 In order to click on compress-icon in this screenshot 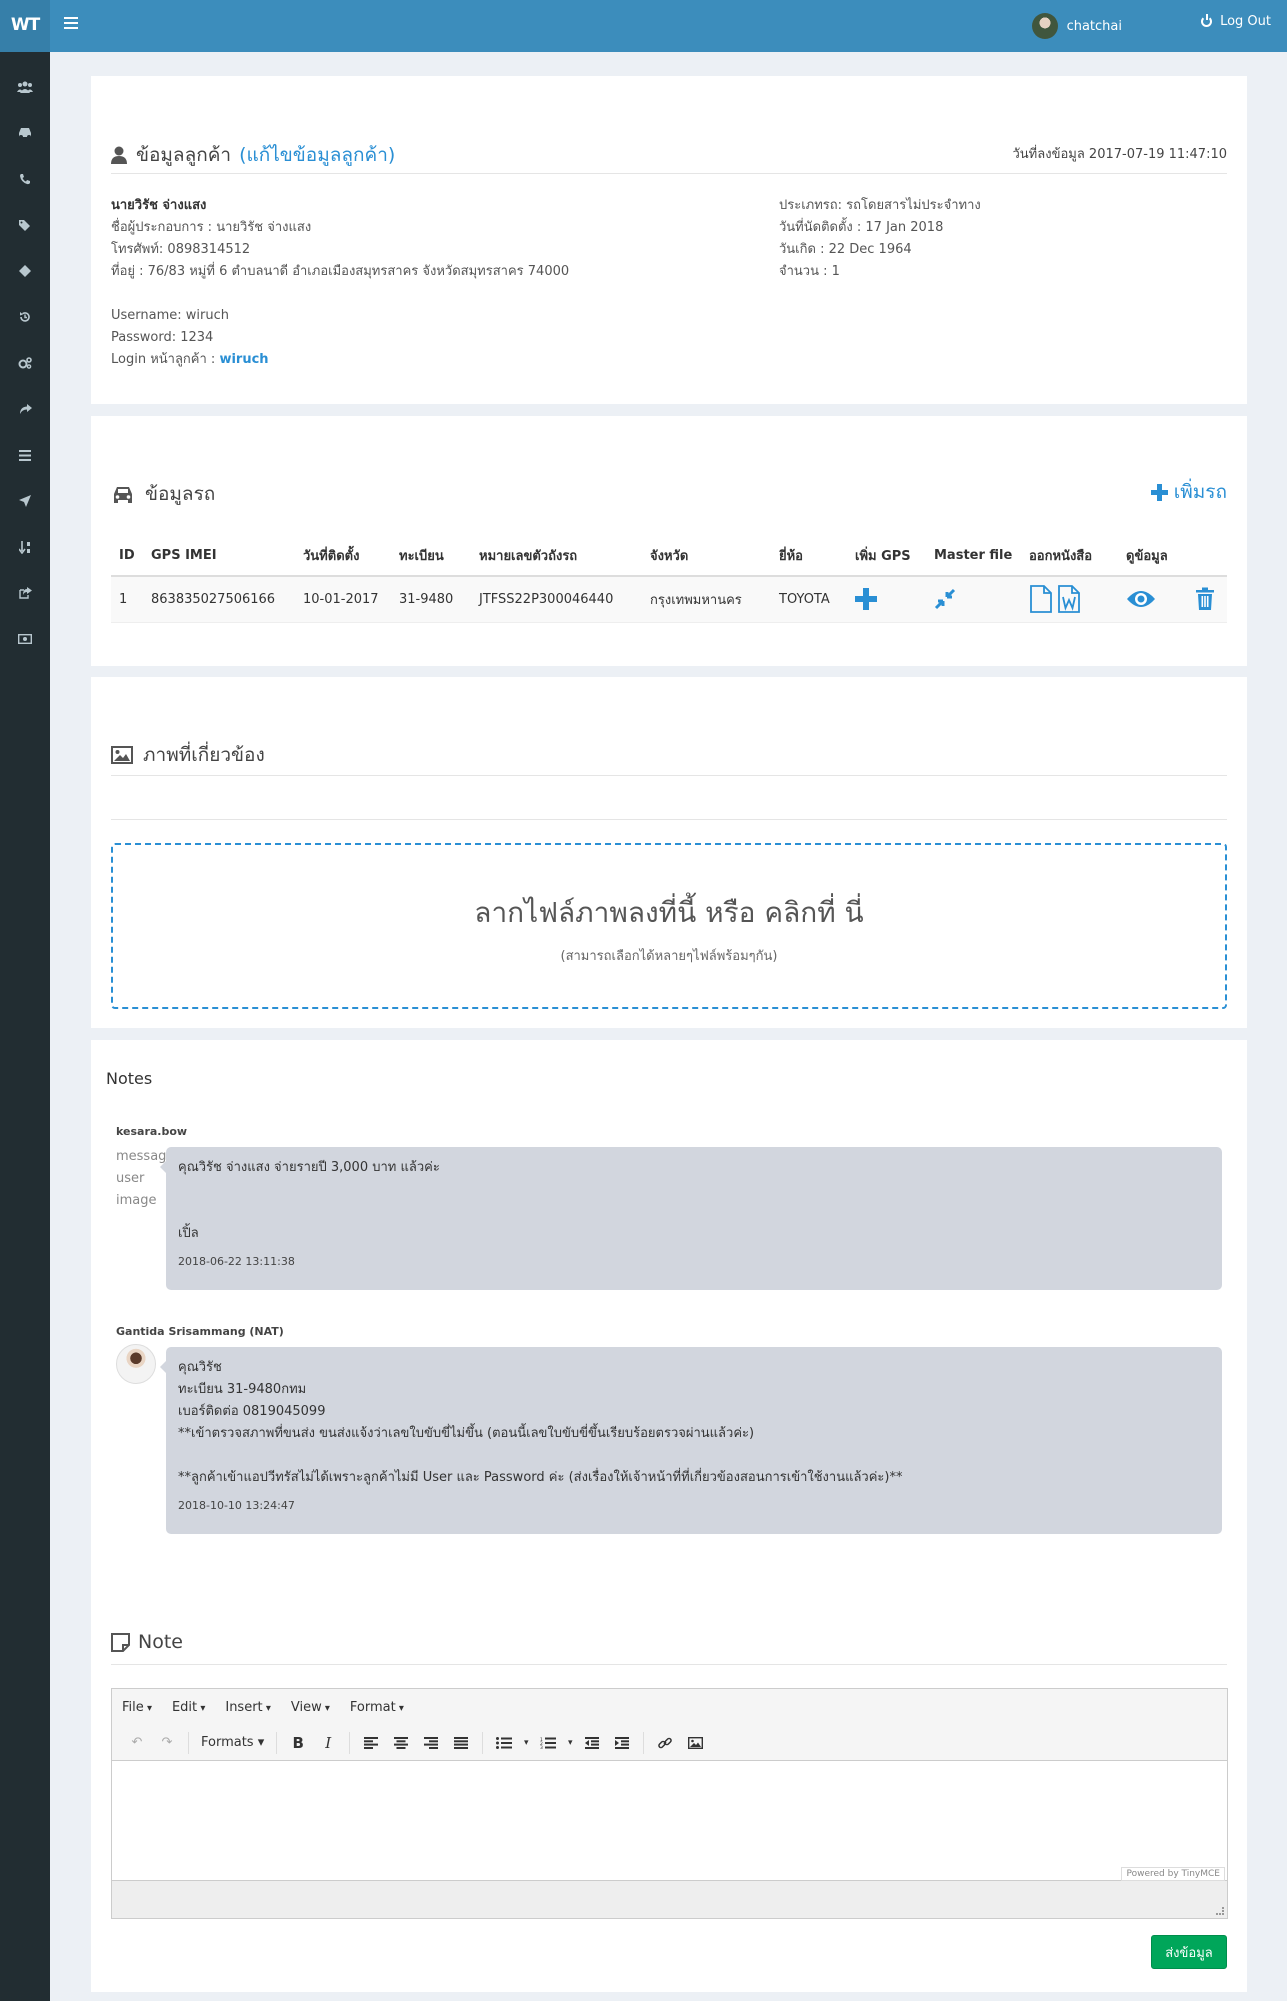, I will do `click(945, 599)`.